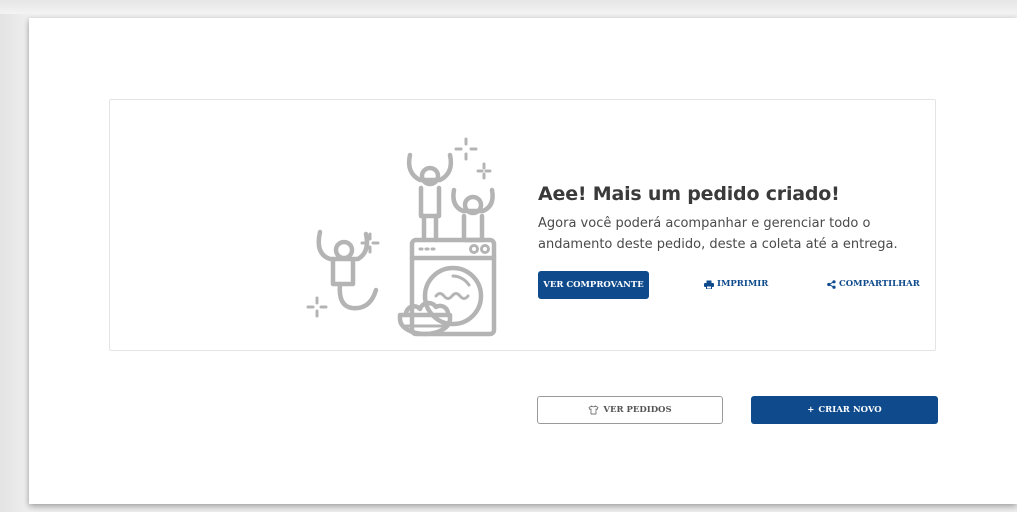  I want to click on shirt-icon, so click(593, 410).